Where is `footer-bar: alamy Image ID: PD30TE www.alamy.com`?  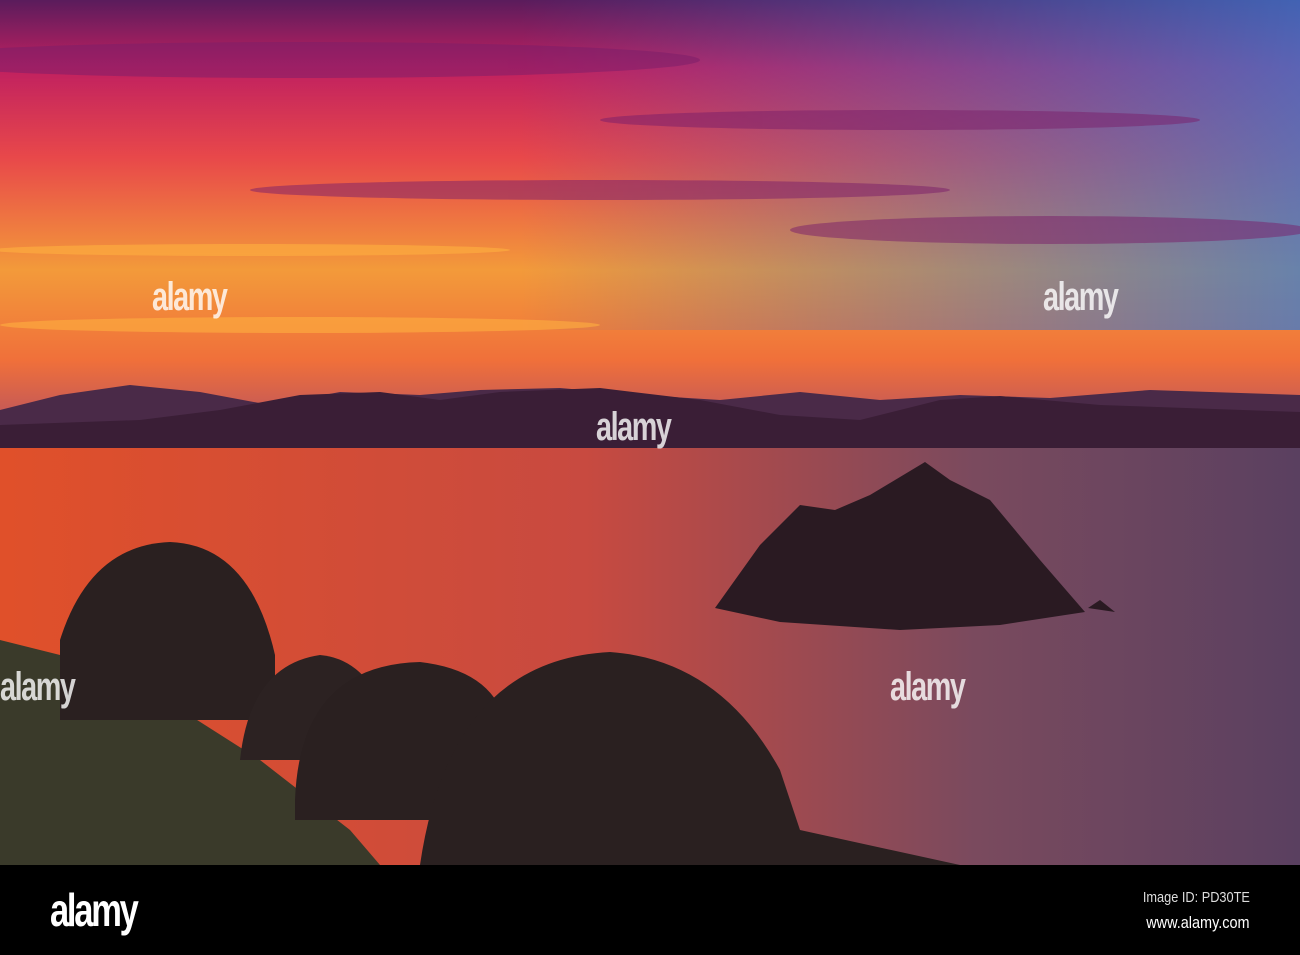 footer-bar: alamy Image ID: PD30TE www.alamy.com is located at coordinates (650, 910).